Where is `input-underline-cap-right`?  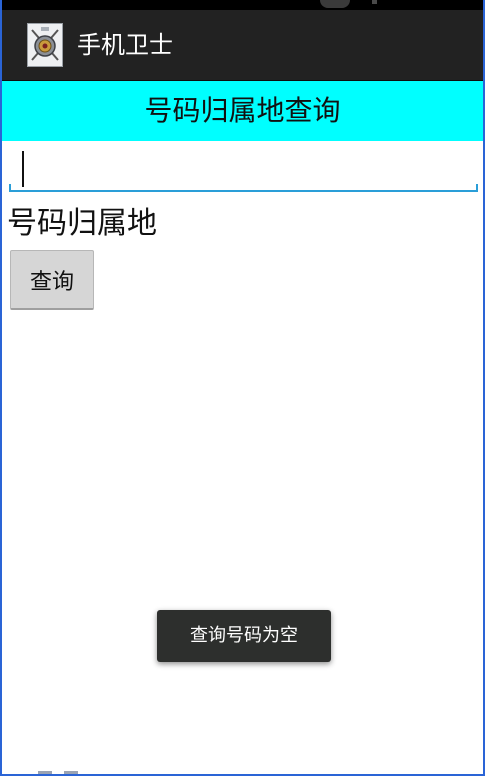
input-underline-cap-right is located at coordinates (477, 188).